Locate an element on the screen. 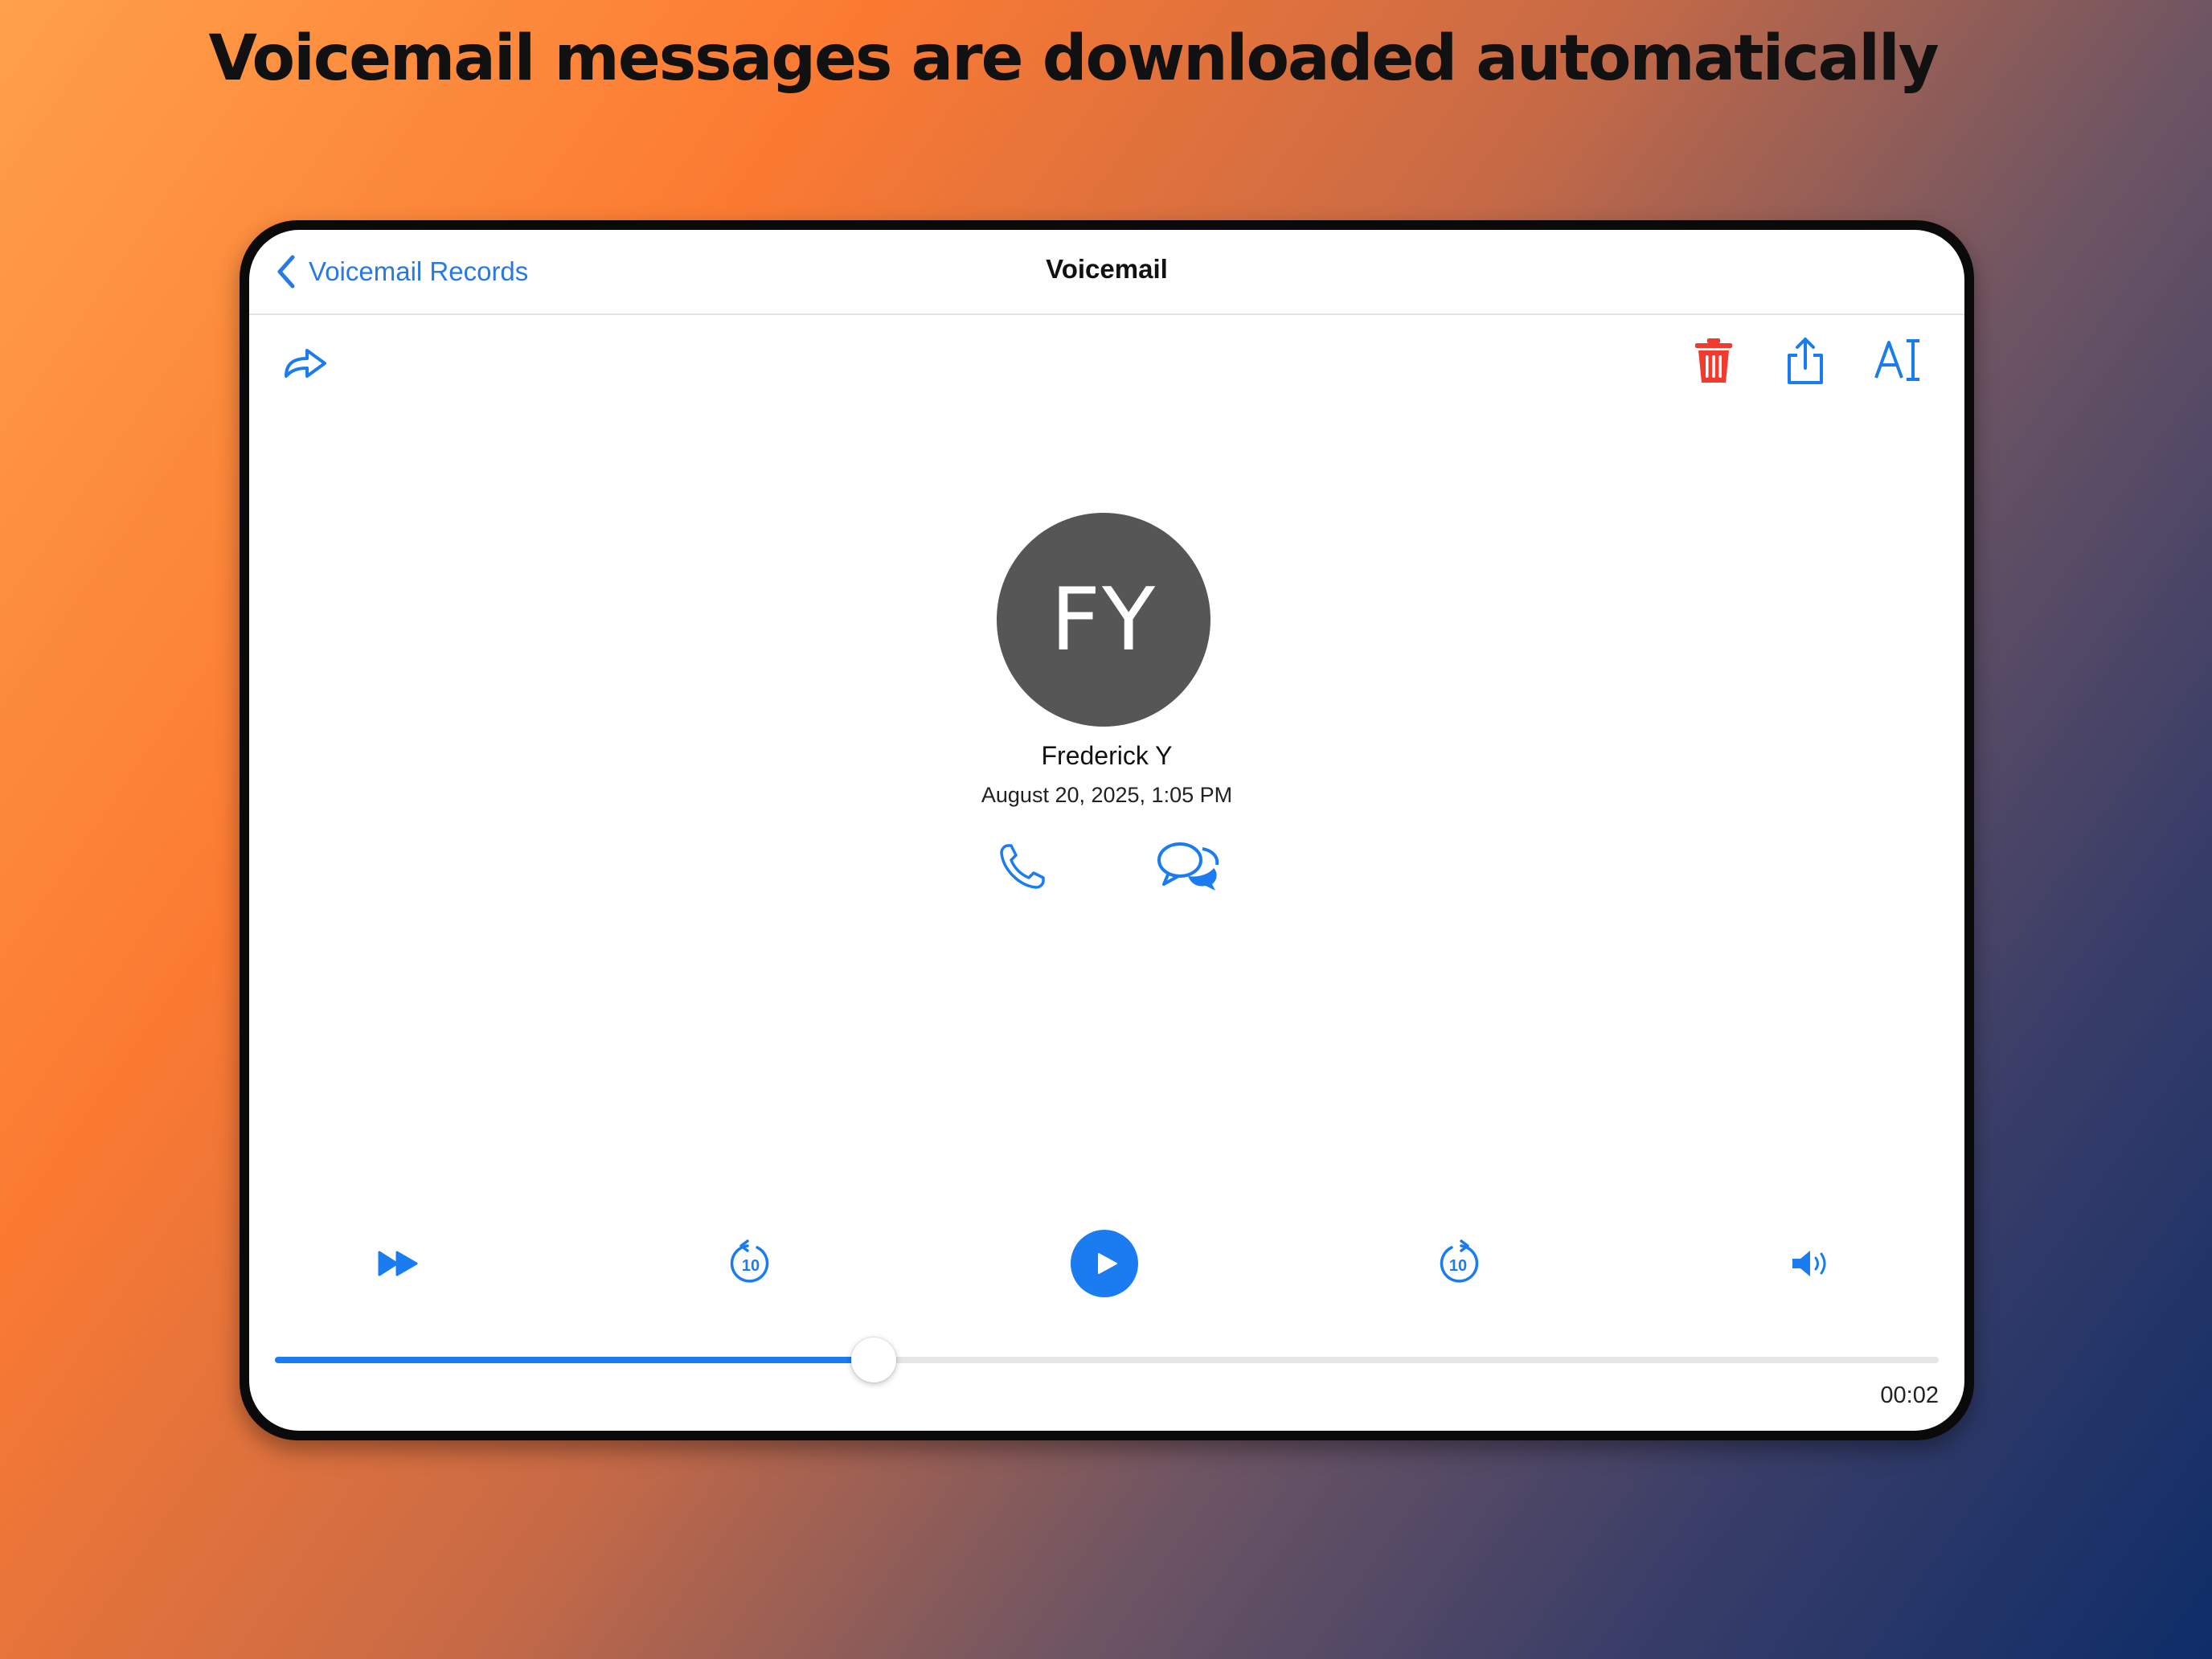  share-icon is located at coordinates (1805, 361).